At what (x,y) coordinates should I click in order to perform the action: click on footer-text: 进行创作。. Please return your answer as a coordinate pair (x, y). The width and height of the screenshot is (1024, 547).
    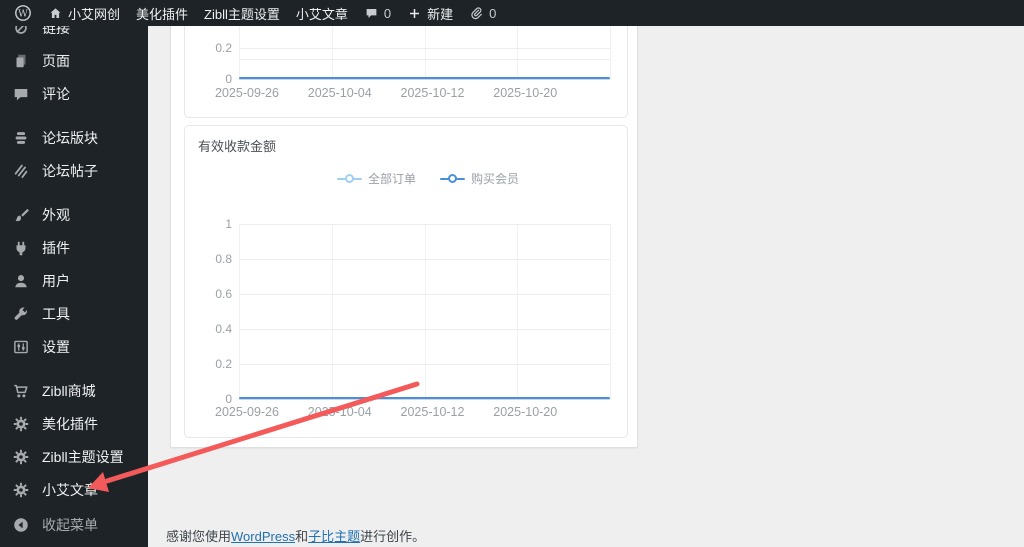
    Looking at the image, I should click on (393, 536).